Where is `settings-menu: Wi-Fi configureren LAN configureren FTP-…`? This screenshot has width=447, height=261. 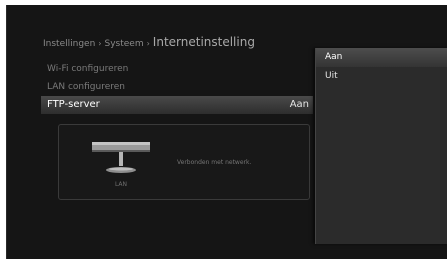
settings-menu: Wi-Fi configureren LAN configureren FTP-… is located at coordinates (177, 87).